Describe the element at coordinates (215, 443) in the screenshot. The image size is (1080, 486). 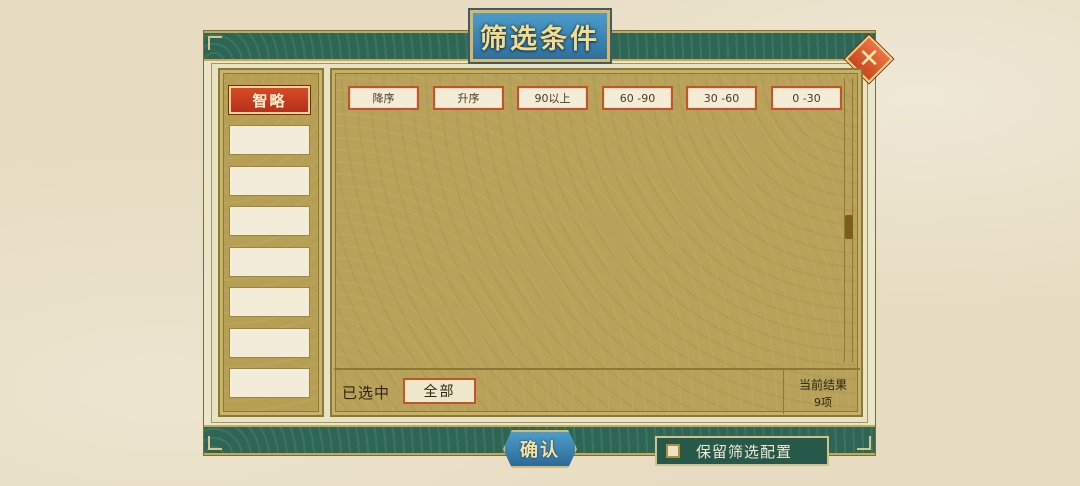
I see `corner-ornament-bottom-left` at that location.